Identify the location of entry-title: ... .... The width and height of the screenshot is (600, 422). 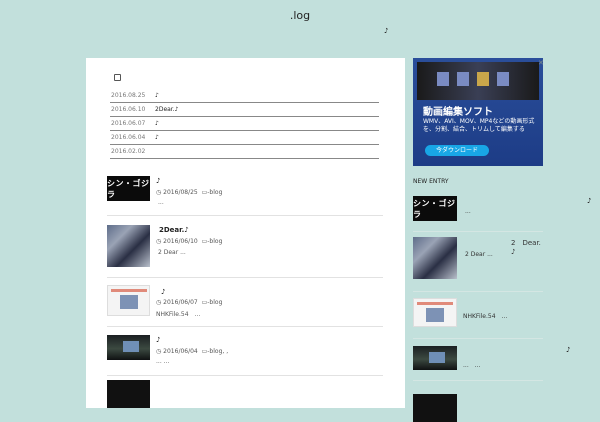
(471, 364).